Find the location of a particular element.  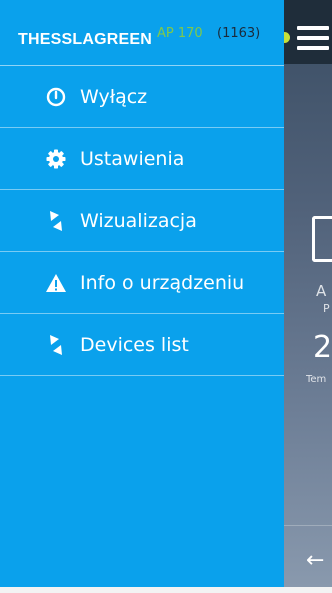

device-model: AP 170 is located at coordinates (180, 33).